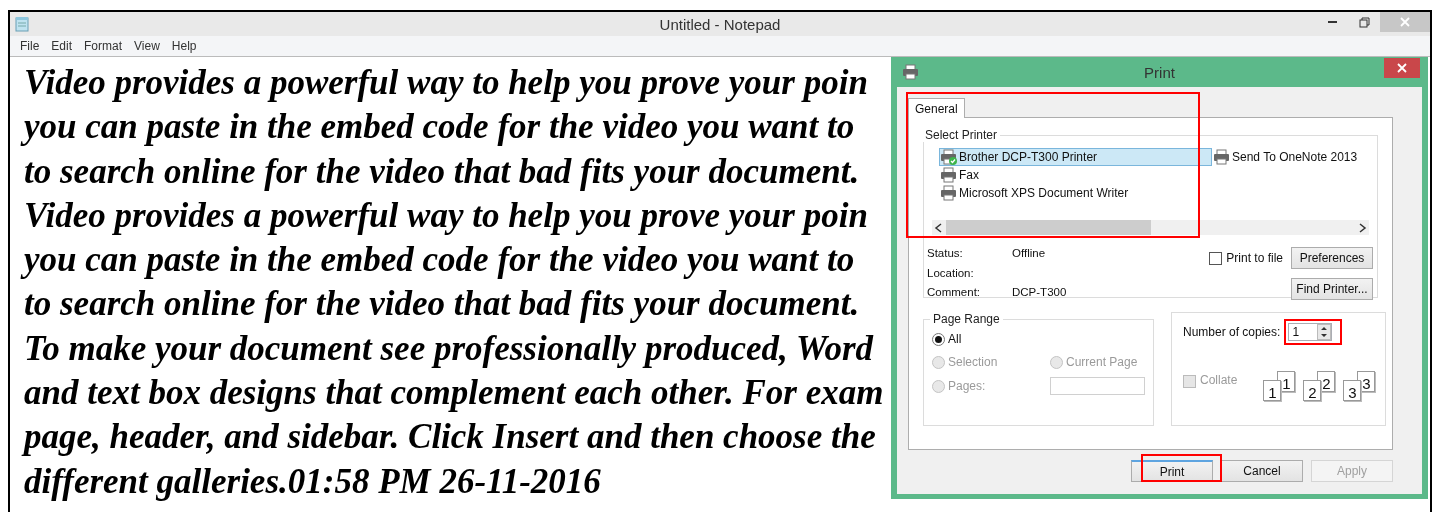 Image resolution: width=1440 pixels, height=512 pixels. Describe the element at coordinates (1295, 157) in the screenshot. I see `printer-item: Send To OneNote 2013` at that location.